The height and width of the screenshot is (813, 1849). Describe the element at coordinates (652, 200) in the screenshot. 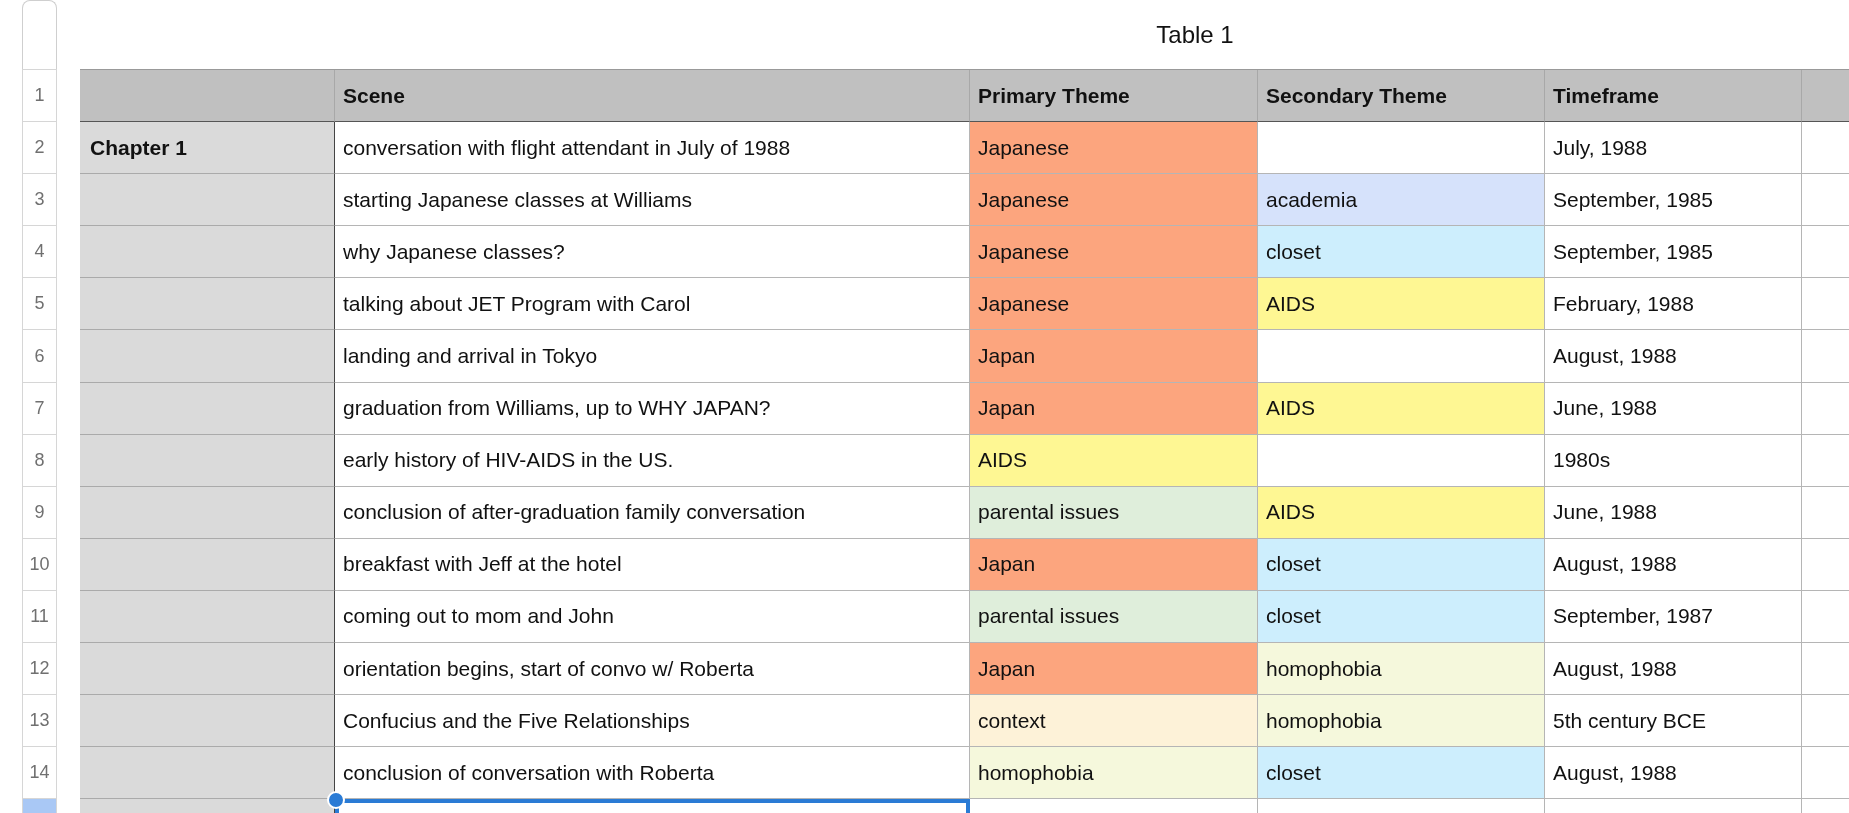

I see `table-cell: starting Japanese classes at Williams` at that location.